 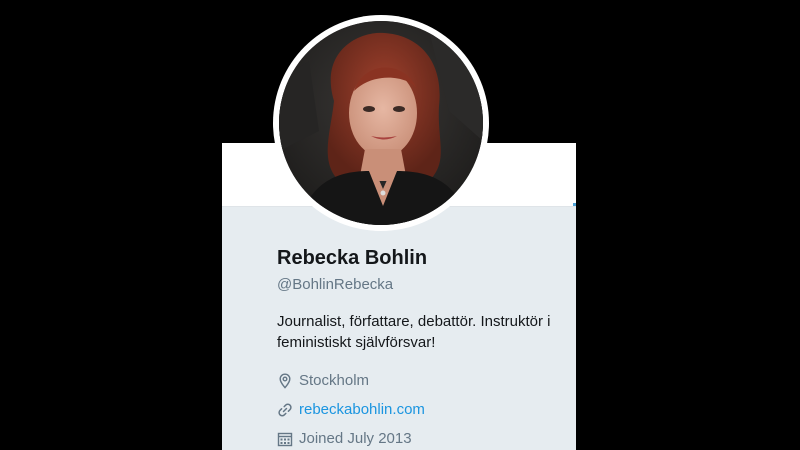 I want to click on avatar-photo, so click(x=381, y=123).